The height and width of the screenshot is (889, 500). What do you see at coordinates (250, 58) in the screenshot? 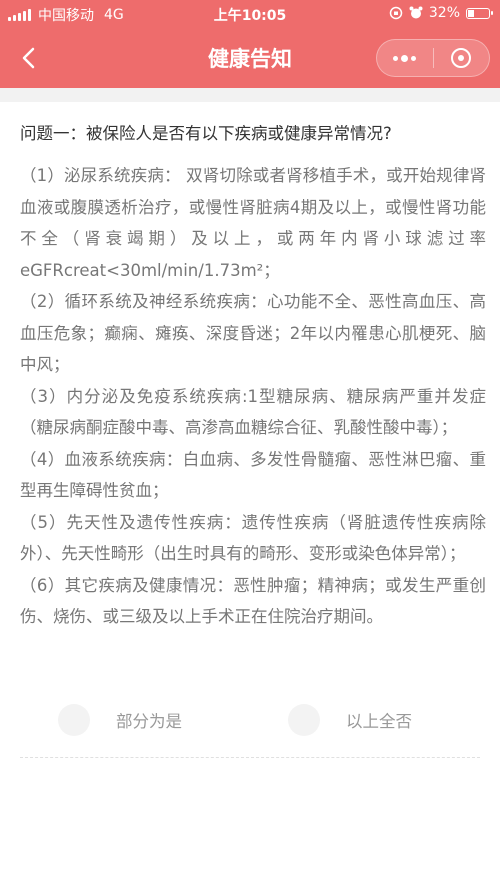
I see `nav-bar: 健康告知` at bounding box center [250, 58].